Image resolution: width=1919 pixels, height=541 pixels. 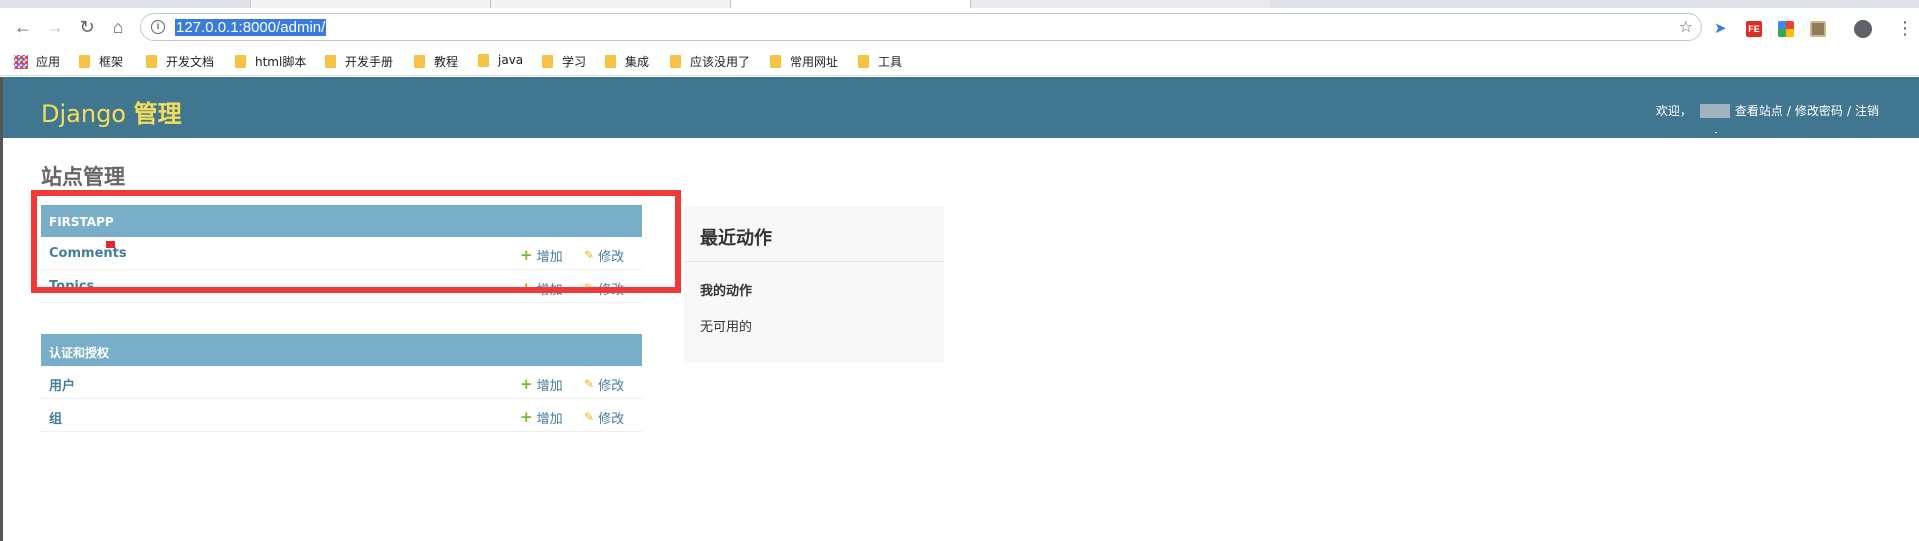 I want to click on model-row: 组 + 增加 ✎ 修改, so click(x=341, y=415).